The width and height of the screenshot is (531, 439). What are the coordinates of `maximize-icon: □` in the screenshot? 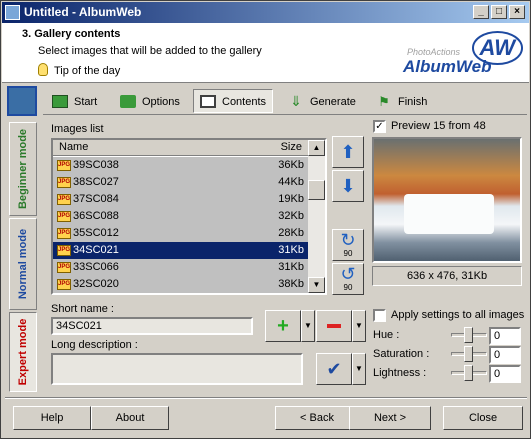 It's located at (499, 12).